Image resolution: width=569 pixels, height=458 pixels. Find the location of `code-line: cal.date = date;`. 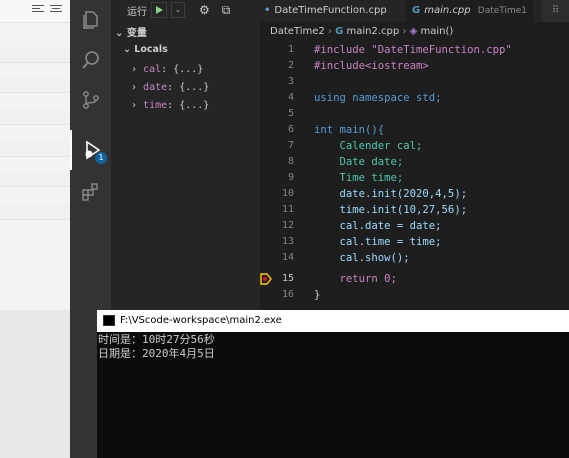

code-line: cal.date = date; is located at coordinates (378, 226).